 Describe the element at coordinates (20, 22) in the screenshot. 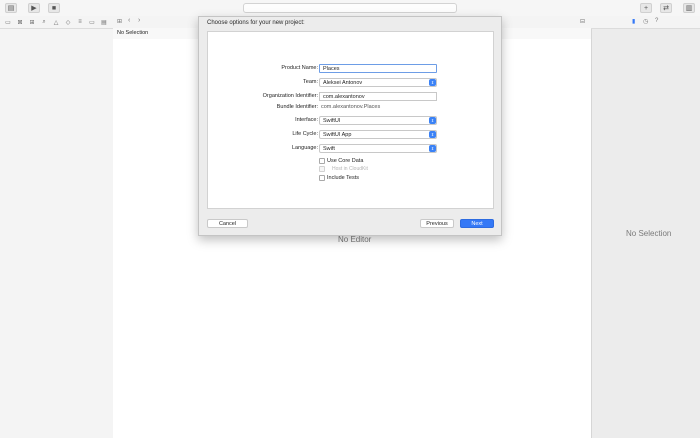

I see `source-control-icon: ⊠` at that location.